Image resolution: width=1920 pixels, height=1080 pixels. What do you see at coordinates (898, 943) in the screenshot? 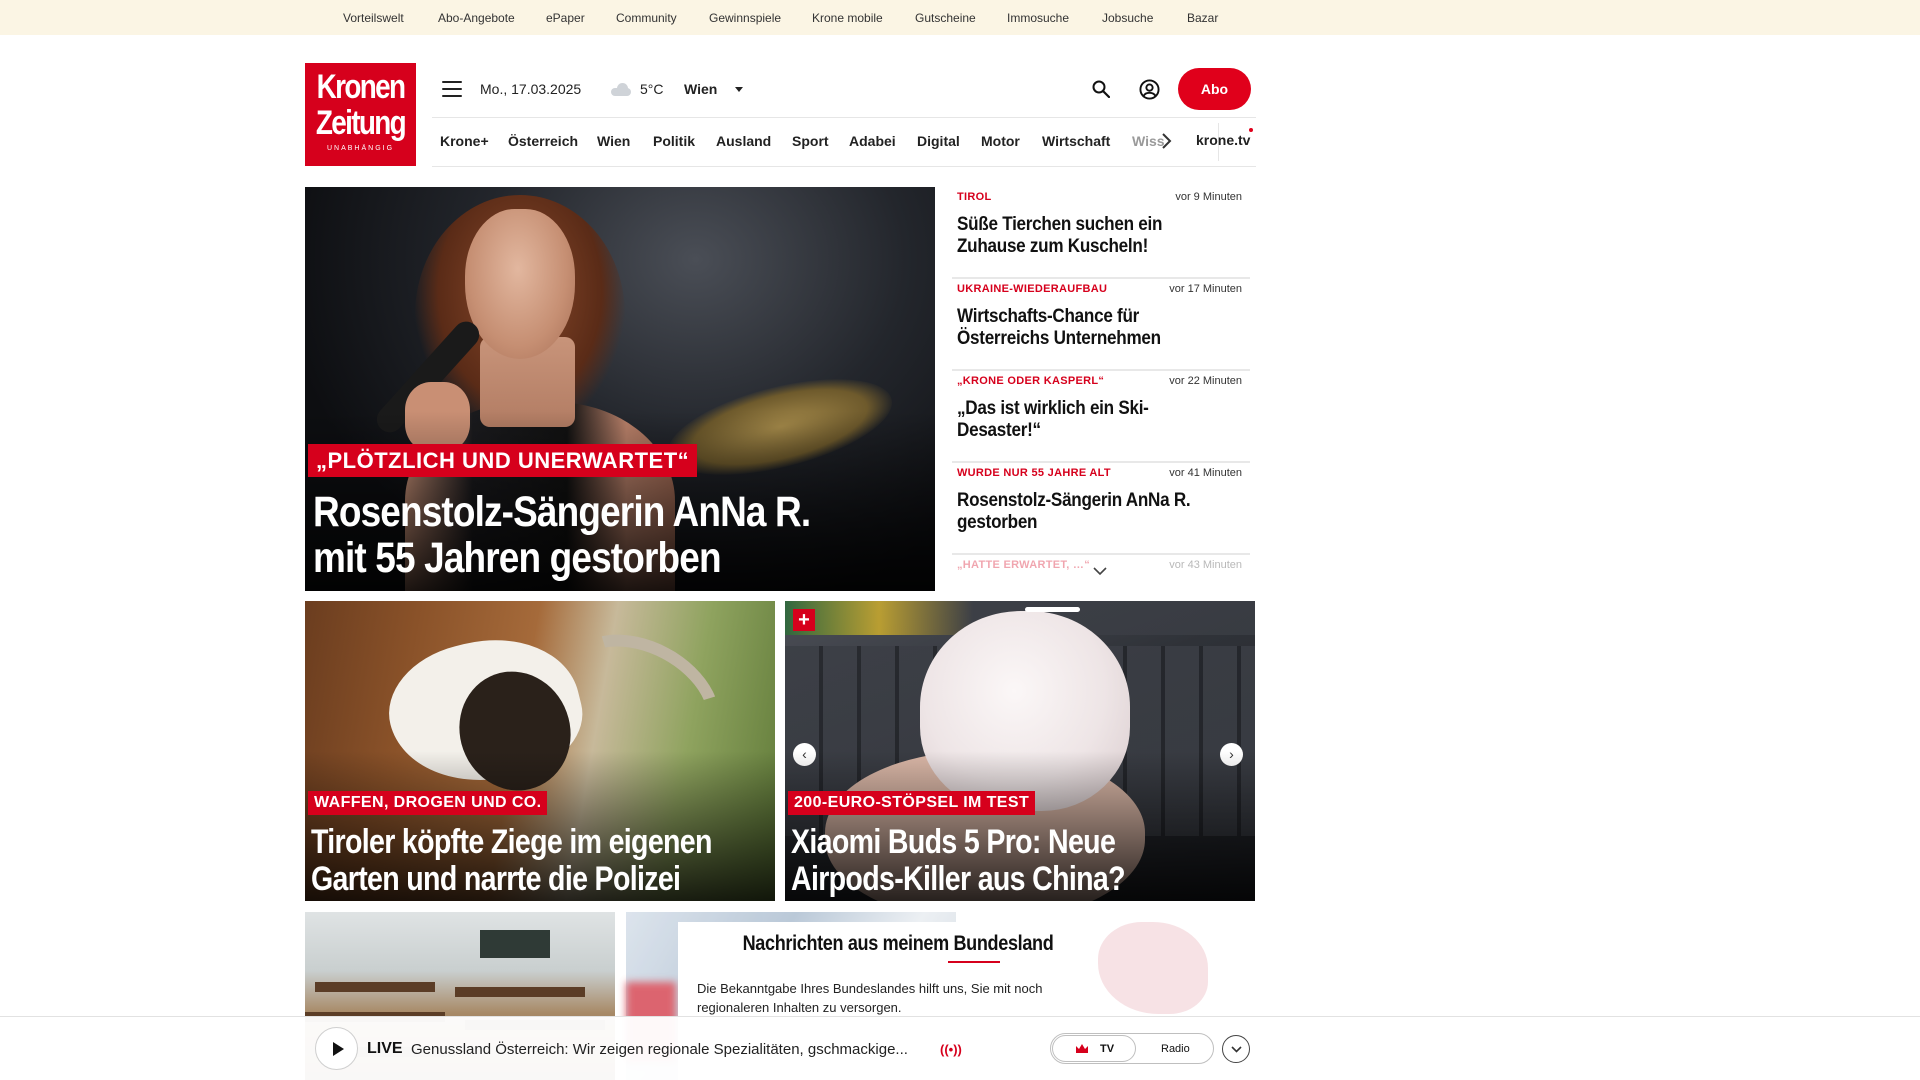
I see `bundesland-title: Nachrichten aus meinem Bundesland` at bounding box center [898, 943].